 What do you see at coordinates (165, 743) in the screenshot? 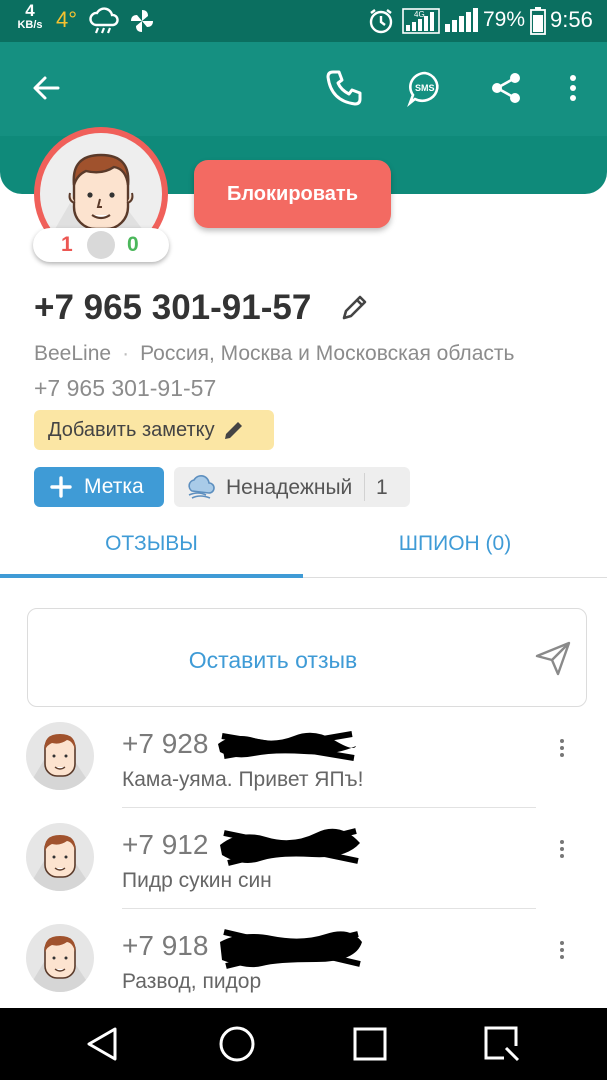
I see `reviewer-phone: +7 928` at bounding box center [165, 743].